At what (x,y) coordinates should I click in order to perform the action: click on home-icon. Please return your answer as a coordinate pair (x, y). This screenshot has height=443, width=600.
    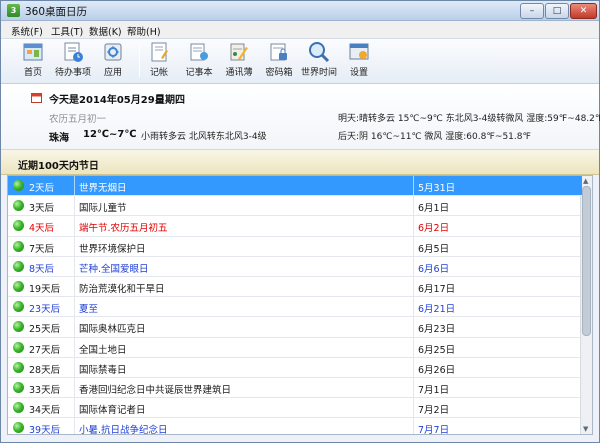
    Looking at the image, I should click on (33, 52).